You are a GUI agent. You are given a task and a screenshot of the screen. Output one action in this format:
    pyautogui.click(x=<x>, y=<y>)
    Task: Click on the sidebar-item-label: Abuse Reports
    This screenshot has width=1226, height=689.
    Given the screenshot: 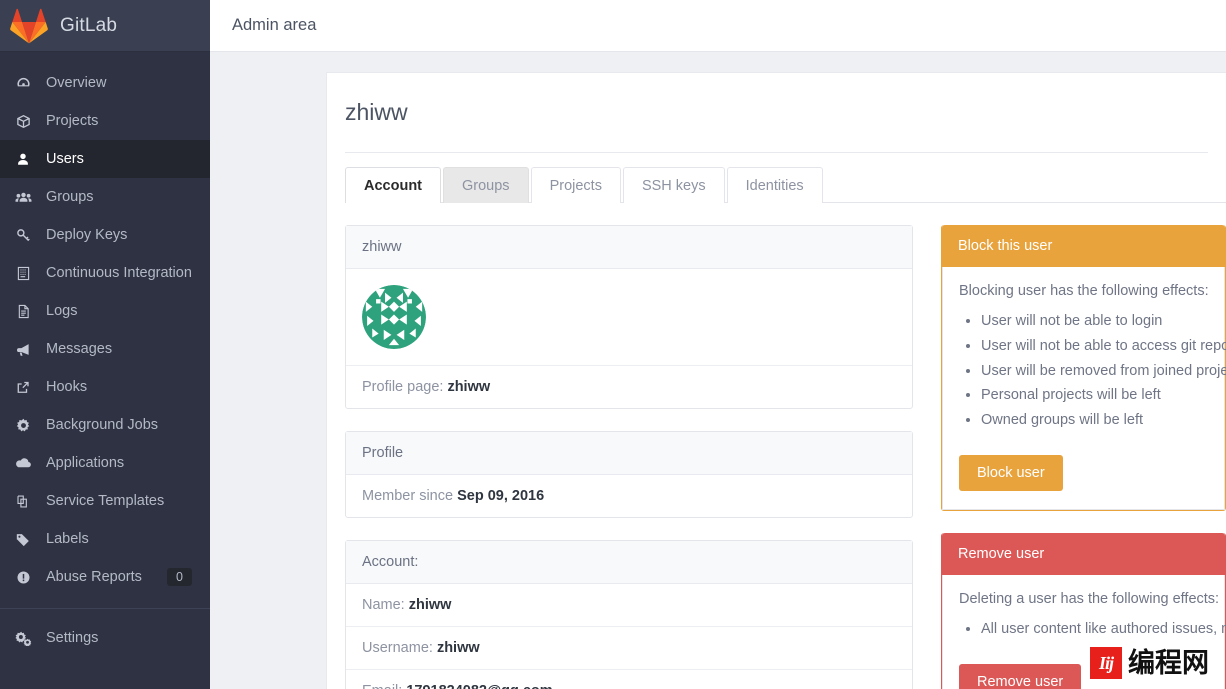 What is the action you would take?
    pyautogui.click(x=94, y=577)
    